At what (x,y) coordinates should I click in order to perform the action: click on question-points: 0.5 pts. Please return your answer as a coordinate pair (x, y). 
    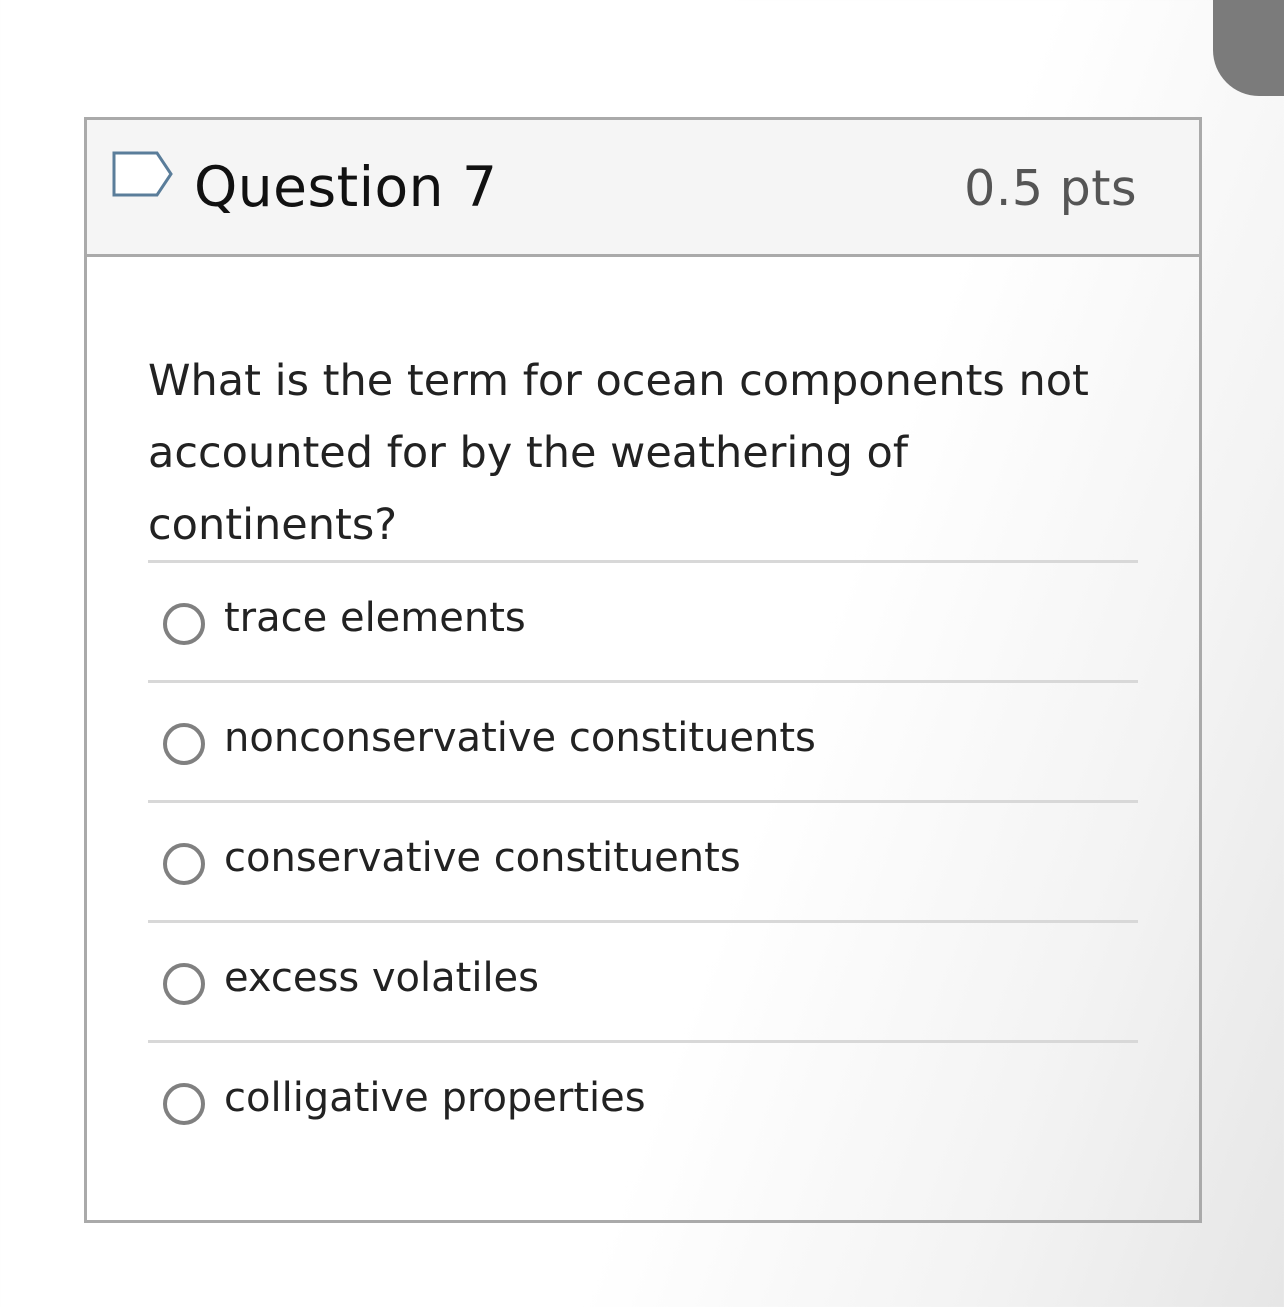
    Looking at the image, I should click on (1050, 188).